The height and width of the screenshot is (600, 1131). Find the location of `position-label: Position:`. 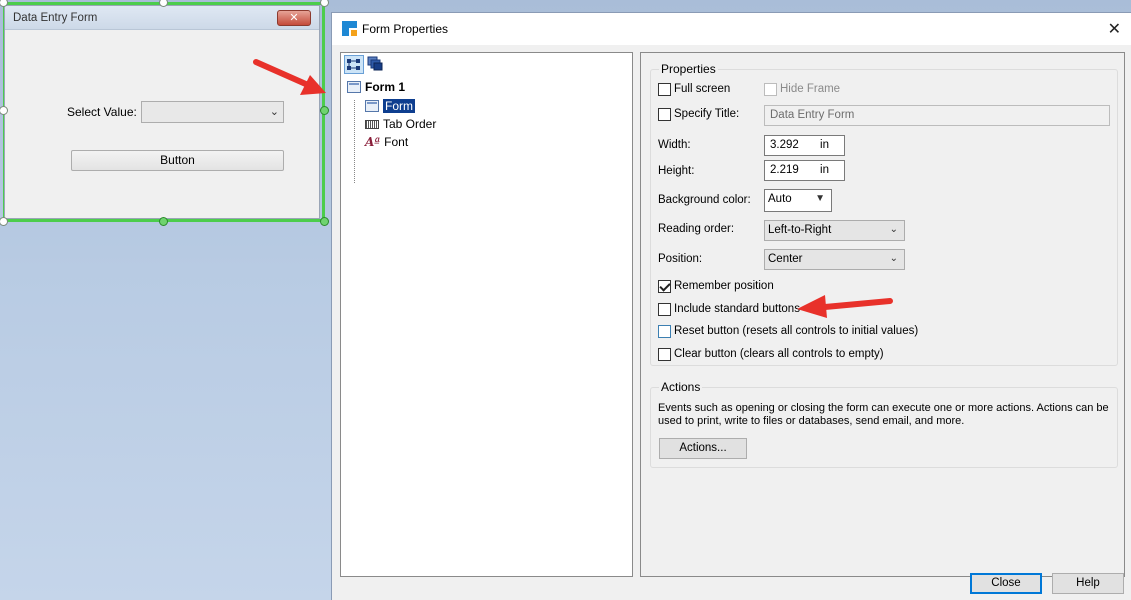

position-label: Position: is located at coordinates (680, 259).